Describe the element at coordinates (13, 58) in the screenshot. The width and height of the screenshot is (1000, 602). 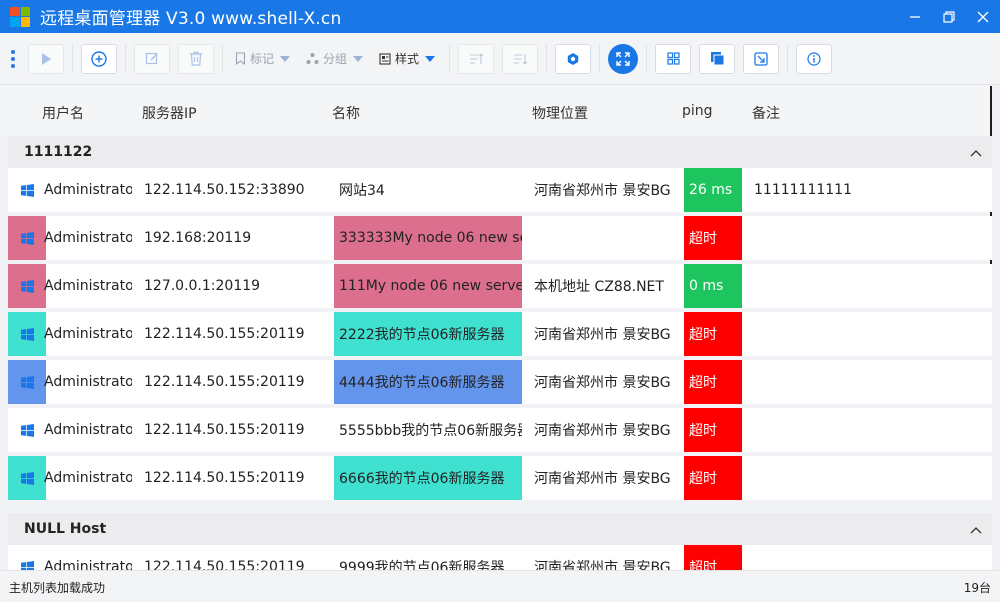
I see `toolbar-grip-icon` at that location.